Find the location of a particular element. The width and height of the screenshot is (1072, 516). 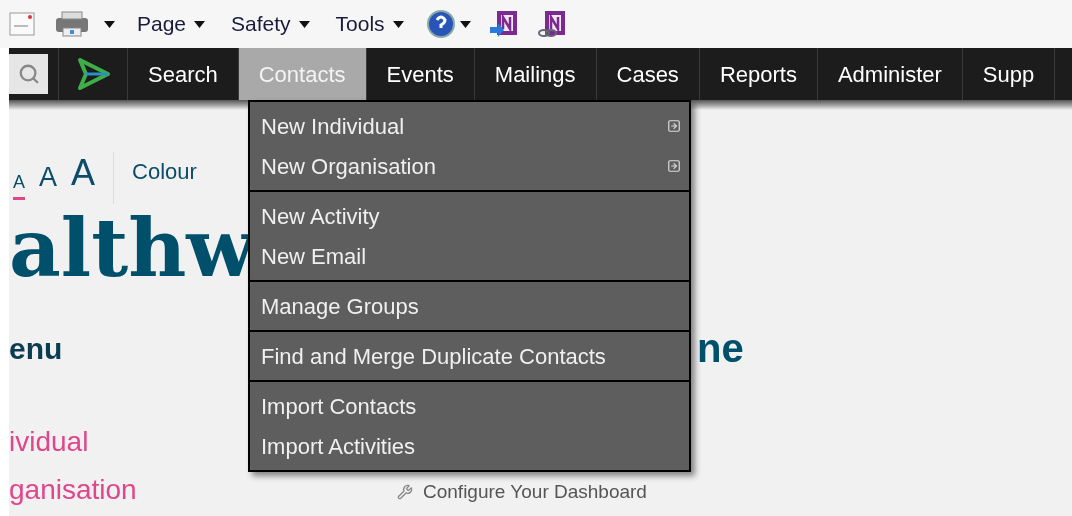

notebook-link-icon is located at coordinates (551, 24).